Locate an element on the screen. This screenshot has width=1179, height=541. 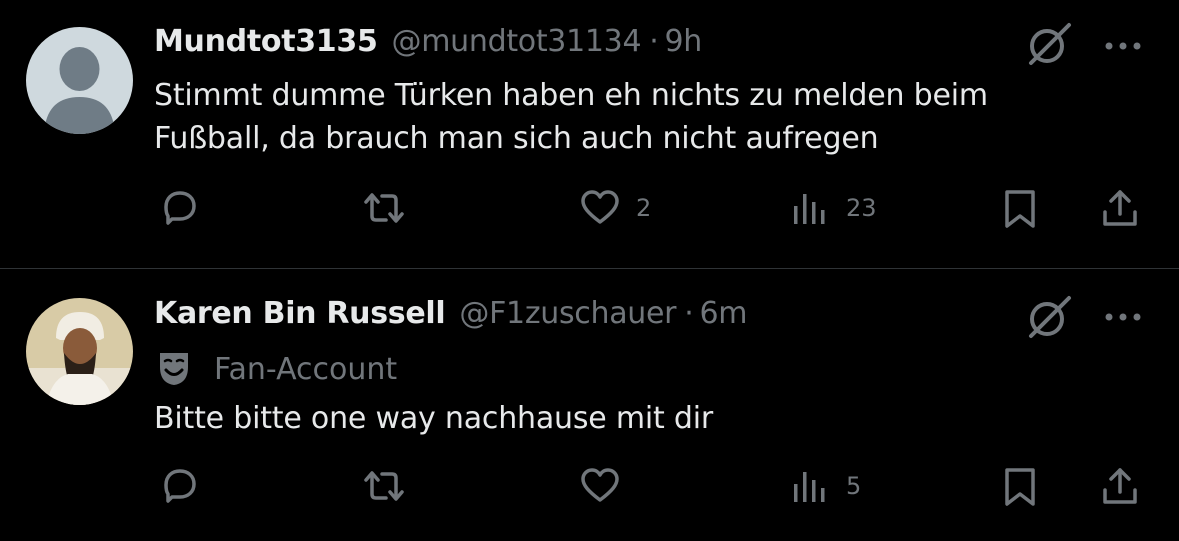
like-button: 2 is located at coordinates (614, 208).